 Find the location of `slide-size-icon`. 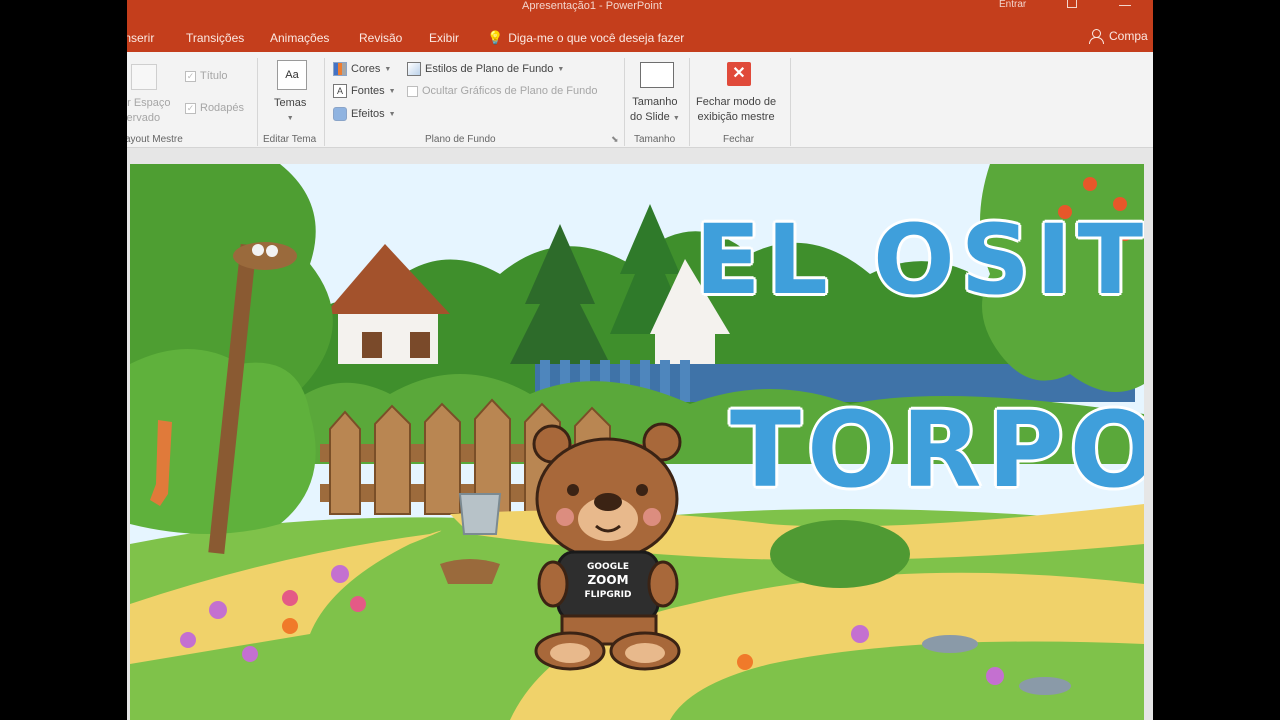

slide-size-icon is located at coordinates (657, 75).